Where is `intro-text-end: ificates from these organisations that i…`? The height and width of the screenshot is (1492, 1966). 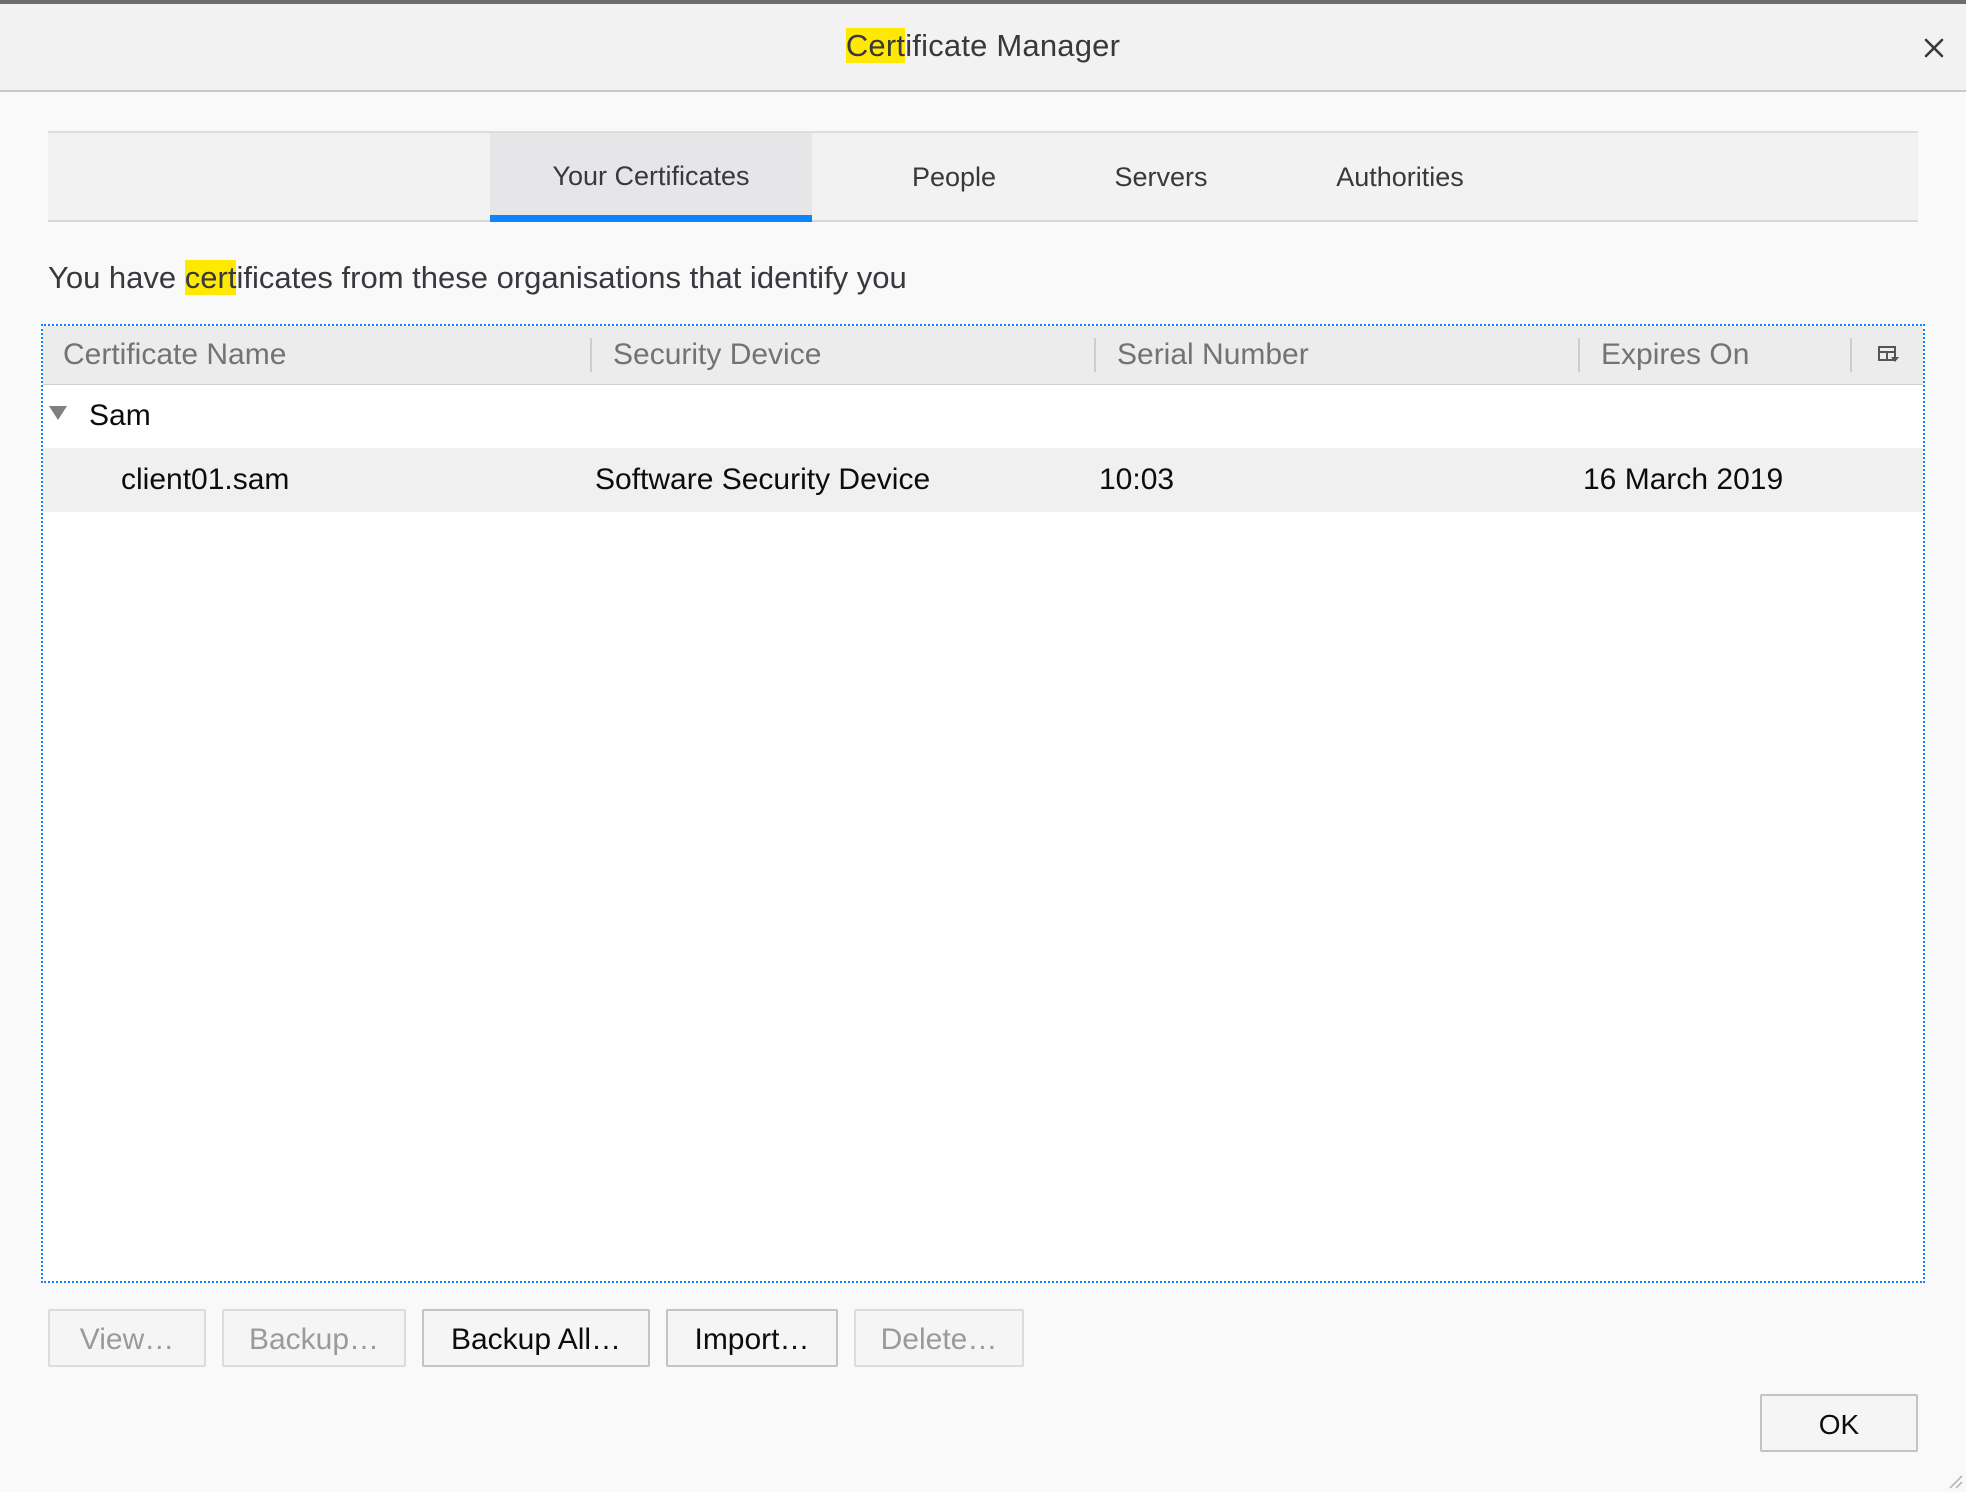
intro-text-end: ificates from these organisations that i… is located at coordinates (571, 277).